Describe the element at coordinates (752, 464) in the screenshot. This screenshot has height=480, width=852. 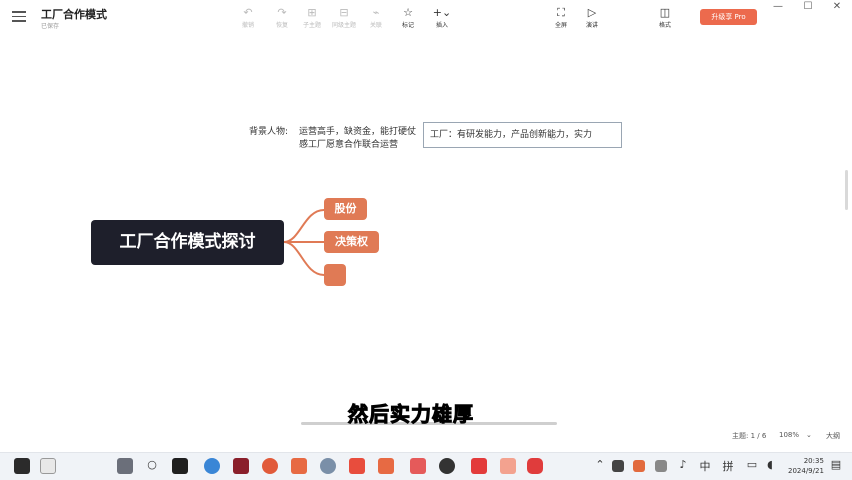
I see `network-icon: ▭` at that location.